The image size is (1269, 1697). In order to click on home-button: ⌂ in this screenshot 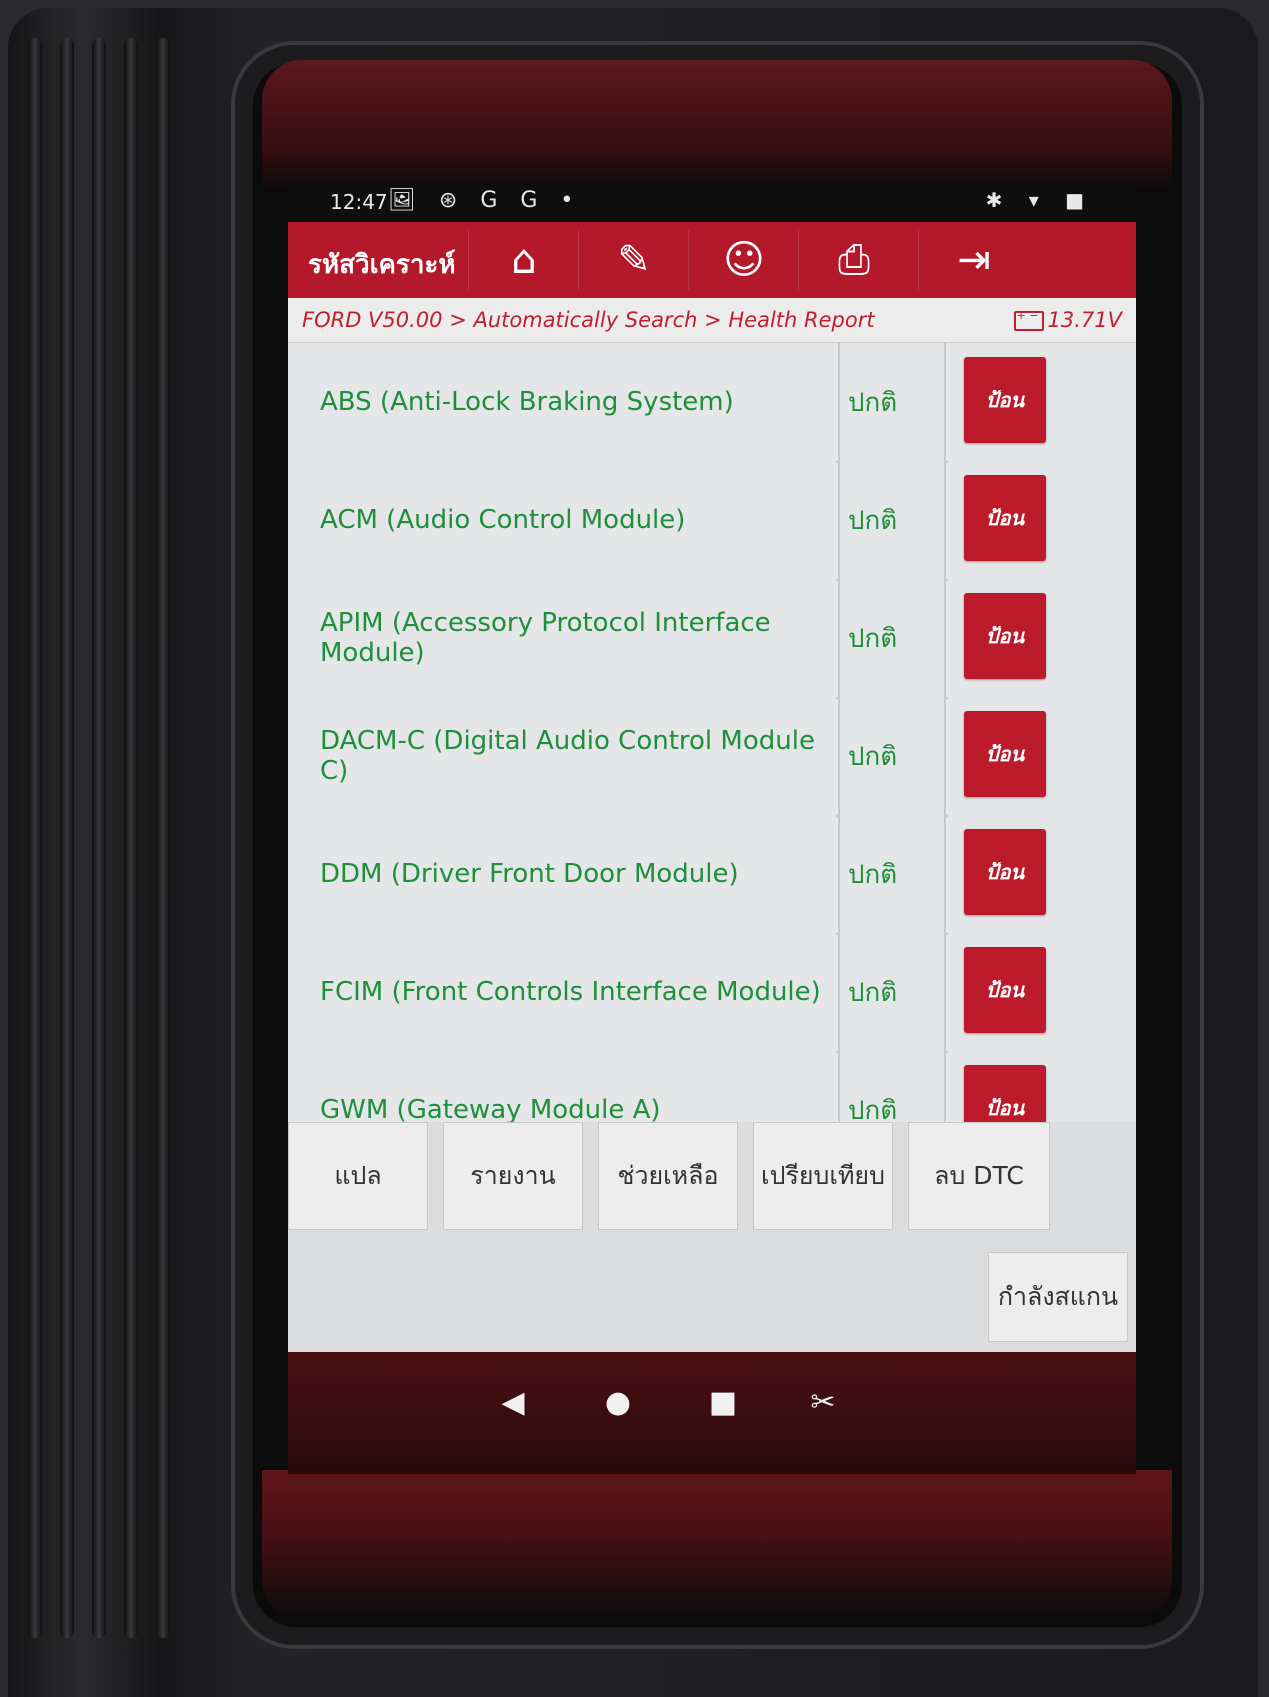, I will do `click(523, 260)`.